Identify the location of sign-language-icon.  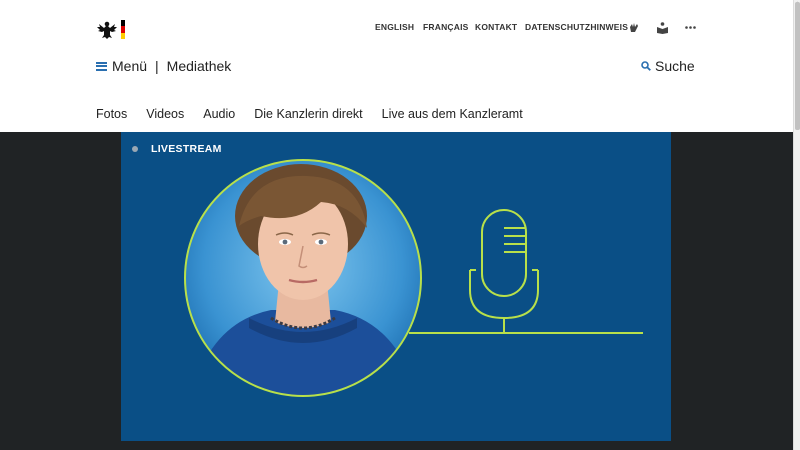
(634, 27).